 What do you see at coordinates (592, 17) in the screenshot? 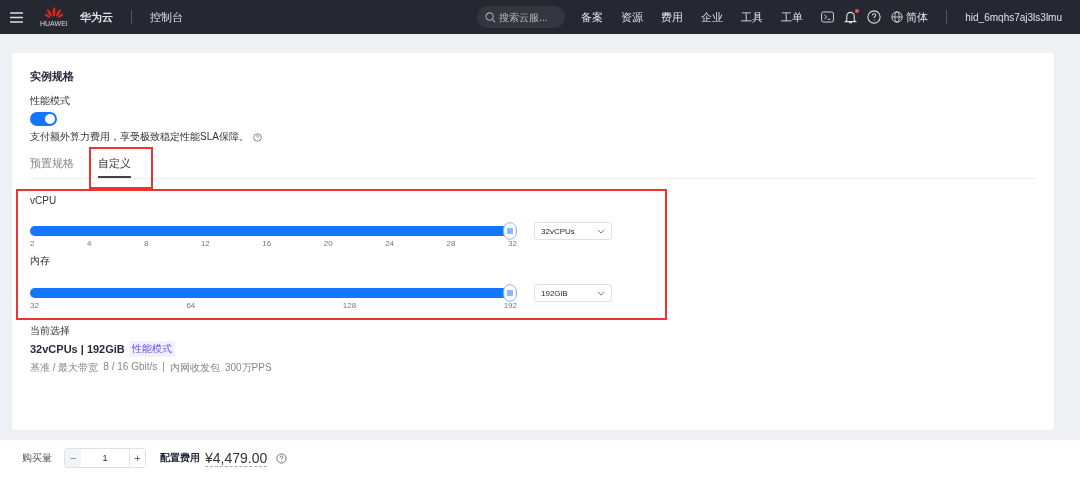
I see `nav-link: 备案` at bounding box center [592, 17].